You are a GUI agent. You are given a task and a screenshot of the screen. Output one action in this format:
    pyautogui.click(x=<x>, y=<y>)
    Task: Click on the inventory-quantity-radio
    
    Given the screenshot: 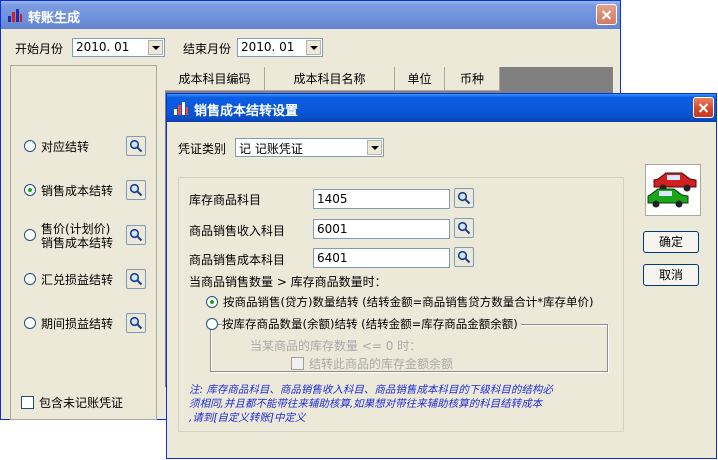 What is the action you would take?
    pyautogui.click(x=212, y=324)
    